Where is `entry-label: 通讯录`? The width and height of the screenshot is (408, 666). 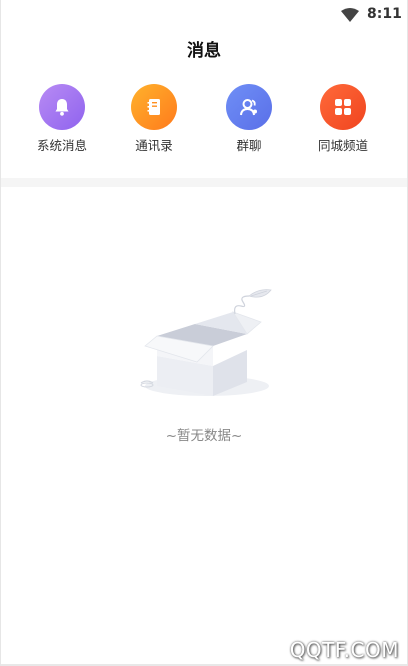
entry-label: 通讯录 is located at coordinates (154, 145).